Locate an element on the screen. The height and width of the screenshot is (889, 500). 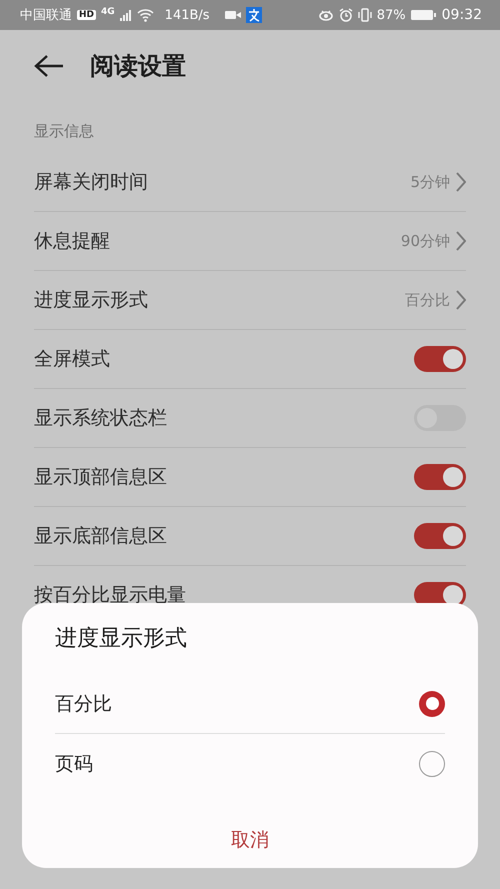
hd-badge: HD is located at coordinates (86, 15).